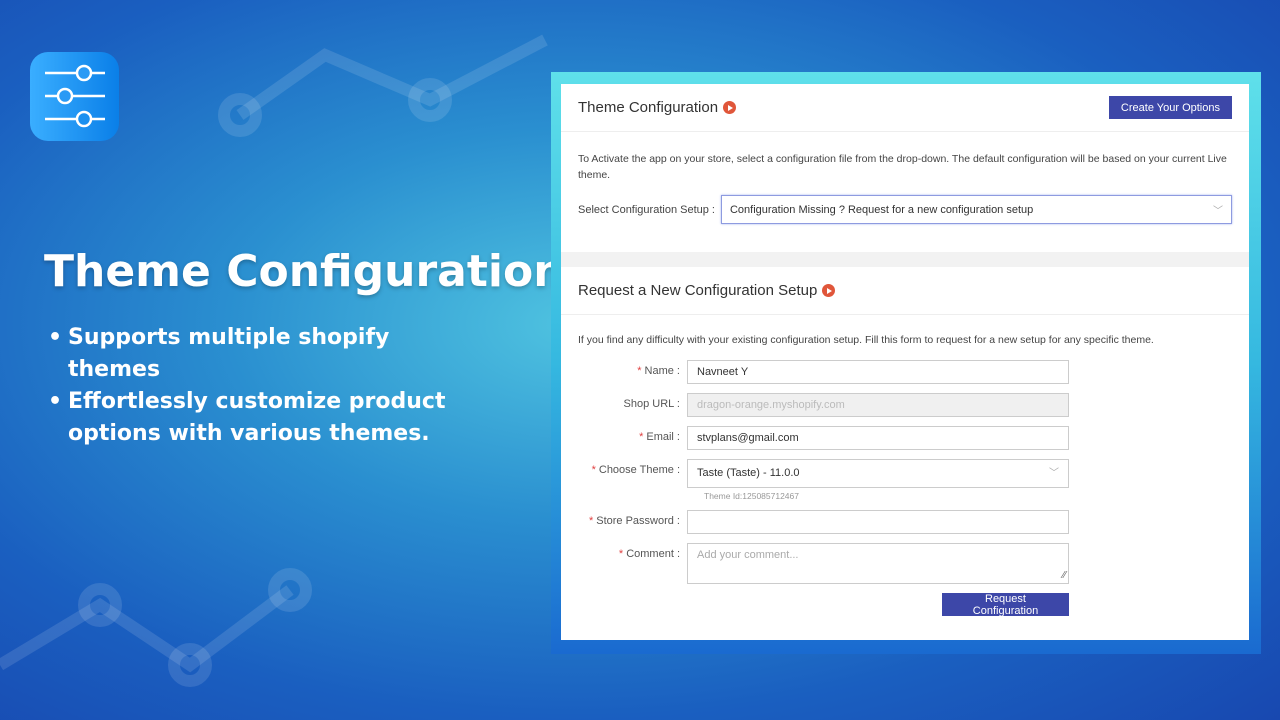  I want to click on feature-item: Supports multiple shopify themes, so click(268, 354).